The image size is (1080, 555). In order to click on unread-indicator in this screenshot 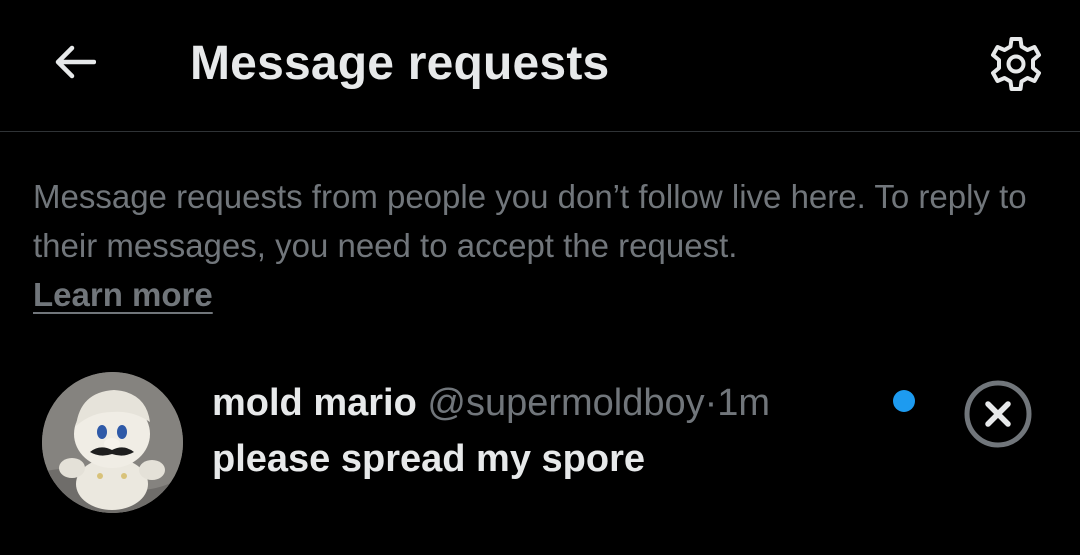, I will do `click(904, 401)`.